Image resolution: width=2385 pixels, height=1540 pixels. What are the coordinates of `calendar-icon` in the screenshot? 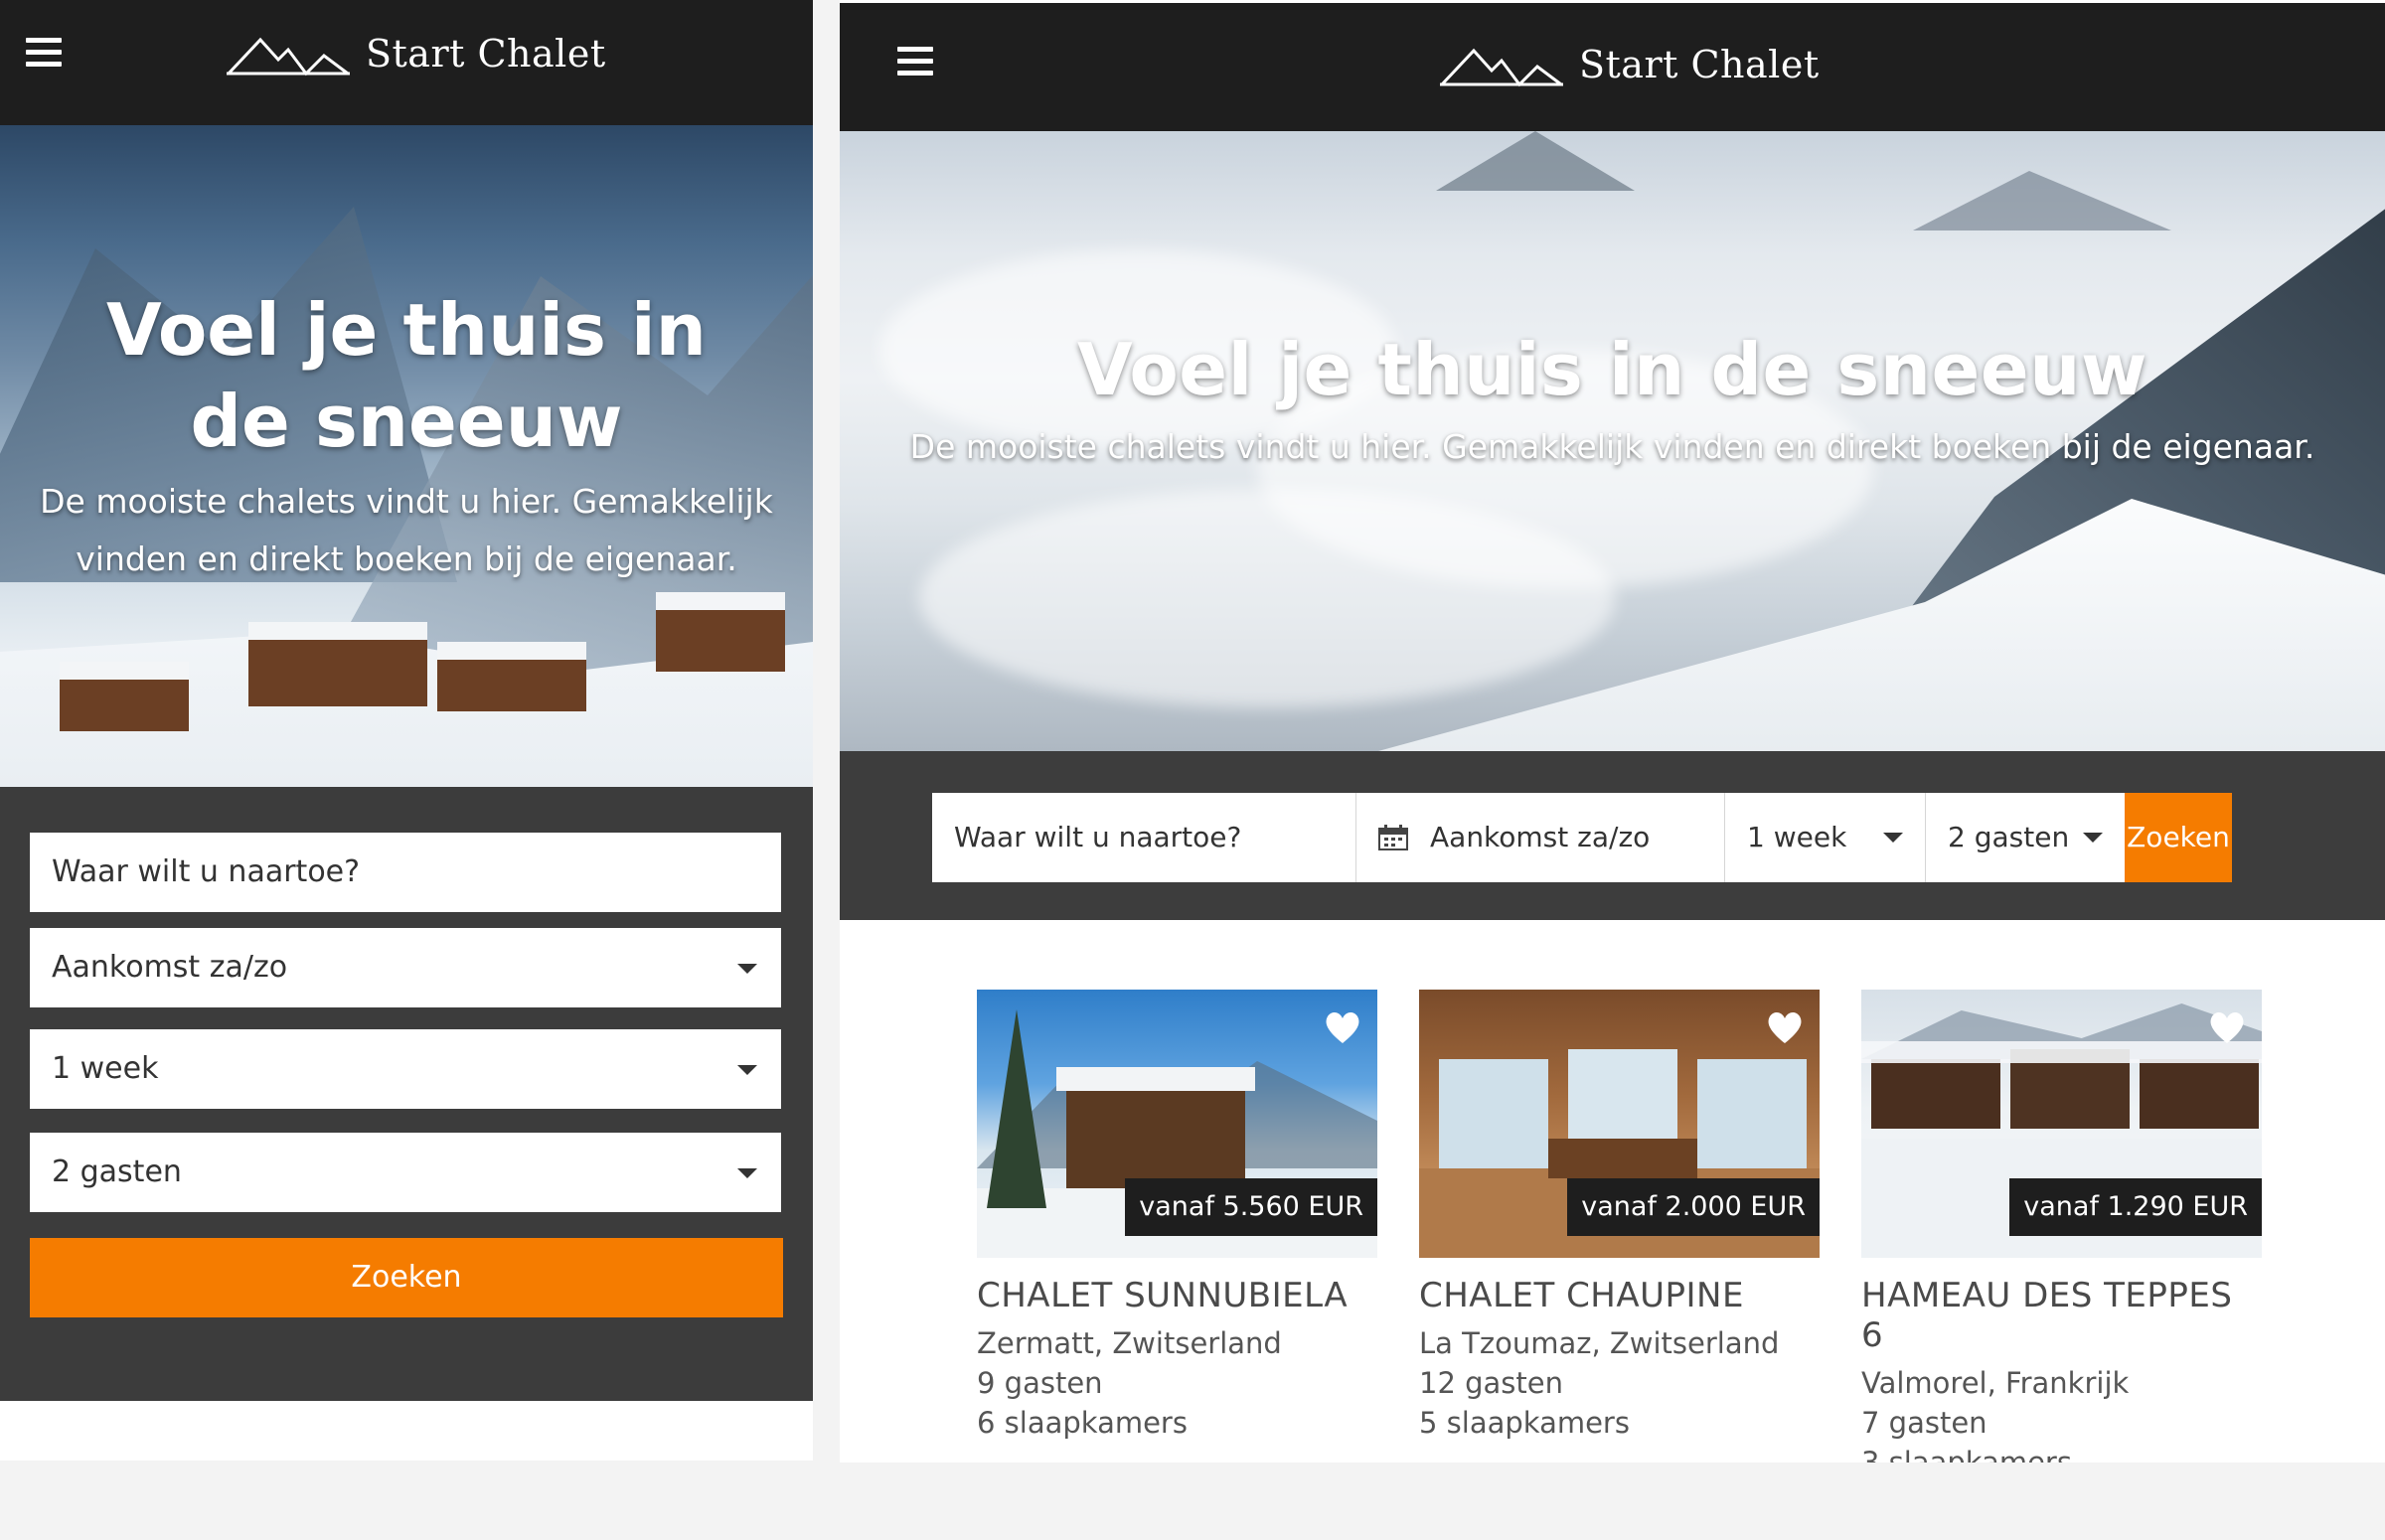 It's located at (1393, 837).